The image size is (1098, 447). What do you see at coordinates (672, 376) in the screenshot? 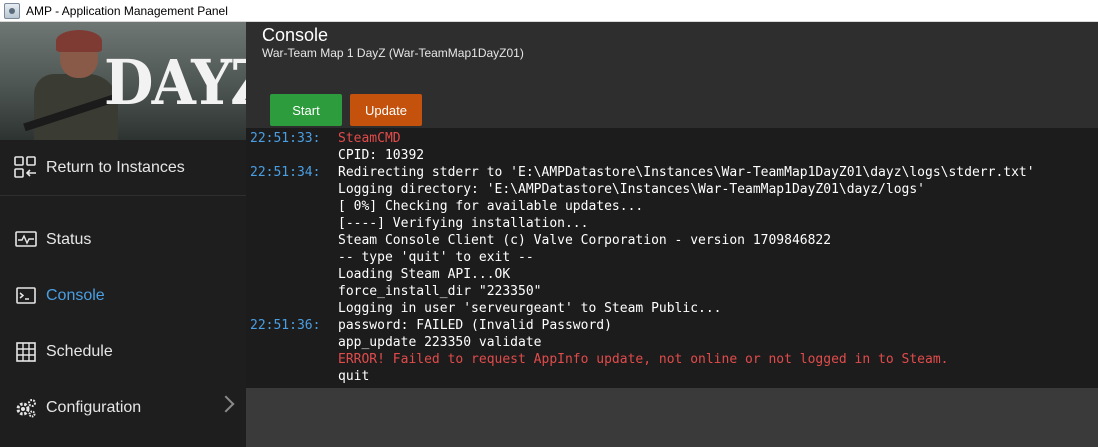
I see `console-line: quit` at bounding box center [672, 376].